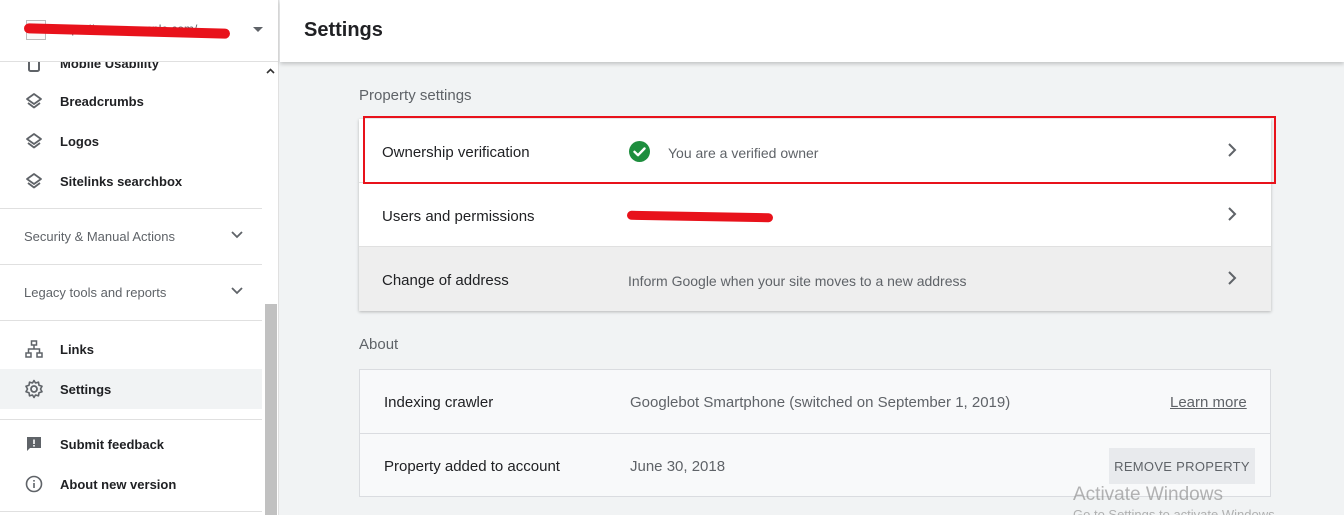 Image resolution: width=1344 pixels, height=515 pixels. Describe the element at coordinates (34, 349) in the screenshot. I see `sitemap-icon` at that location.